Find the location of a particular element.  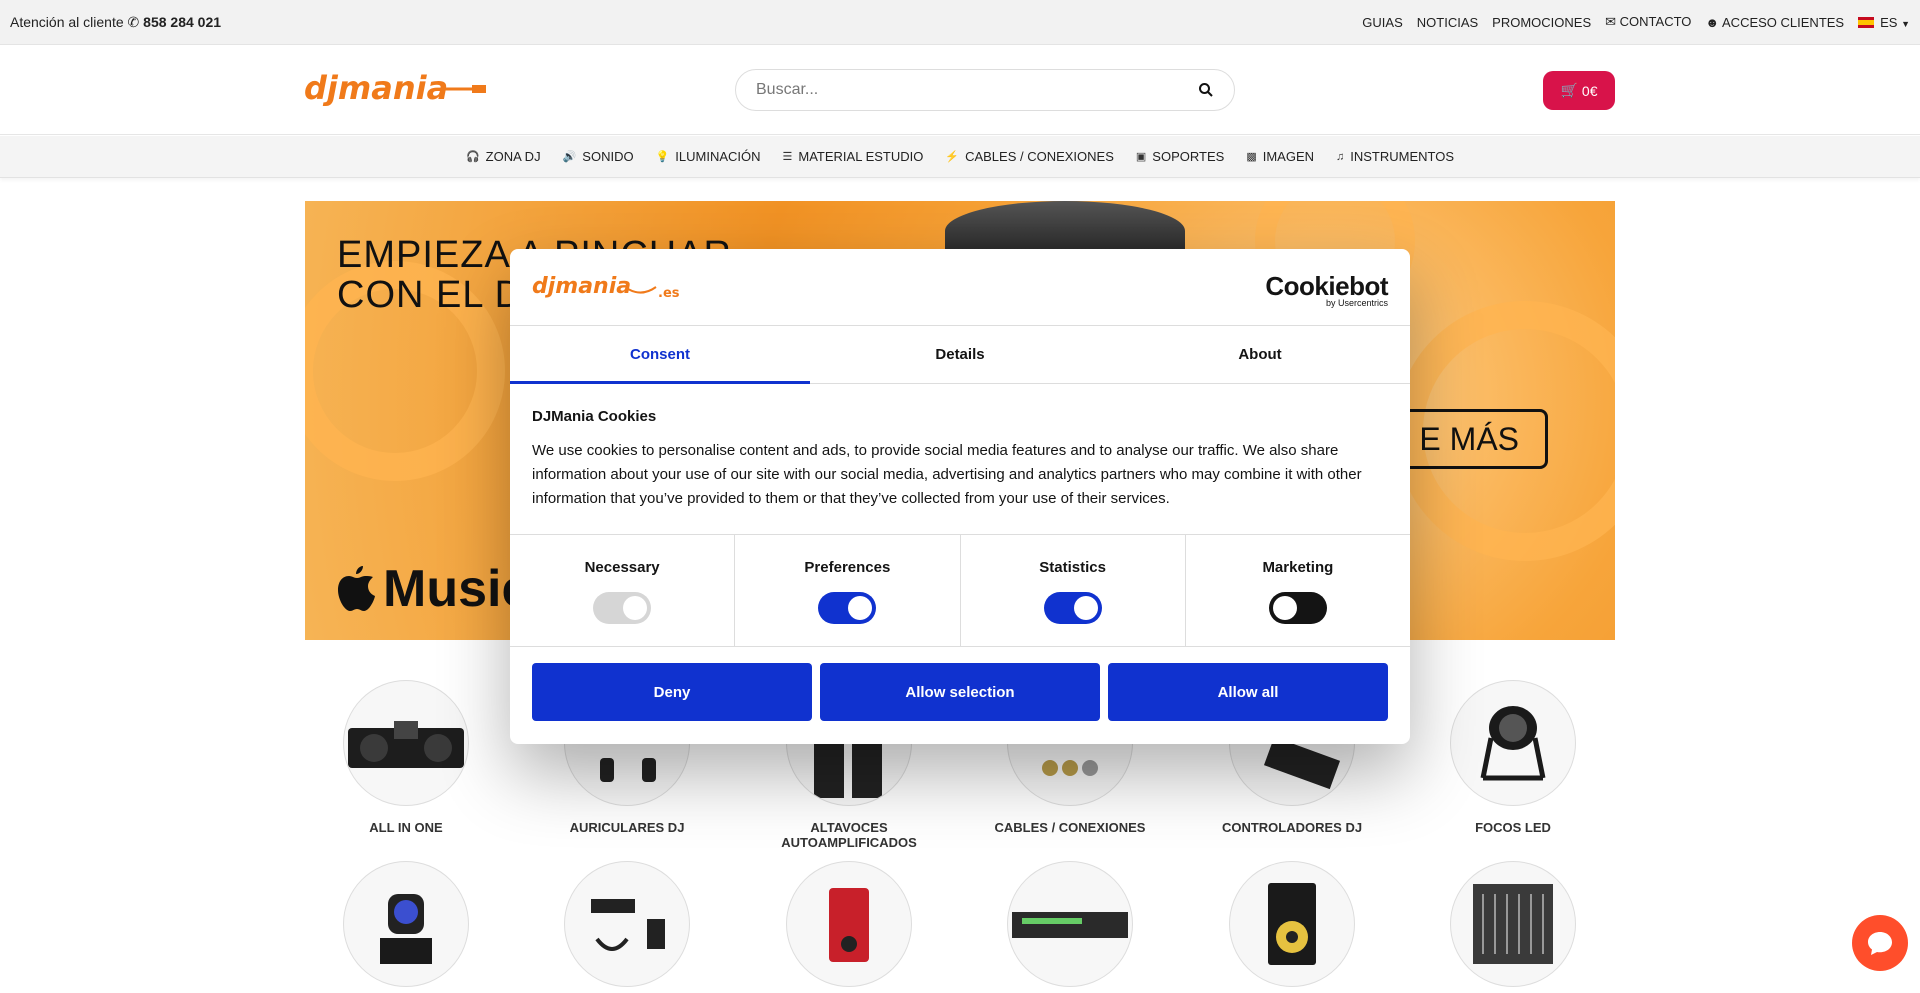

cookie-logo-text: djmania is located at coordinates (581, 286).